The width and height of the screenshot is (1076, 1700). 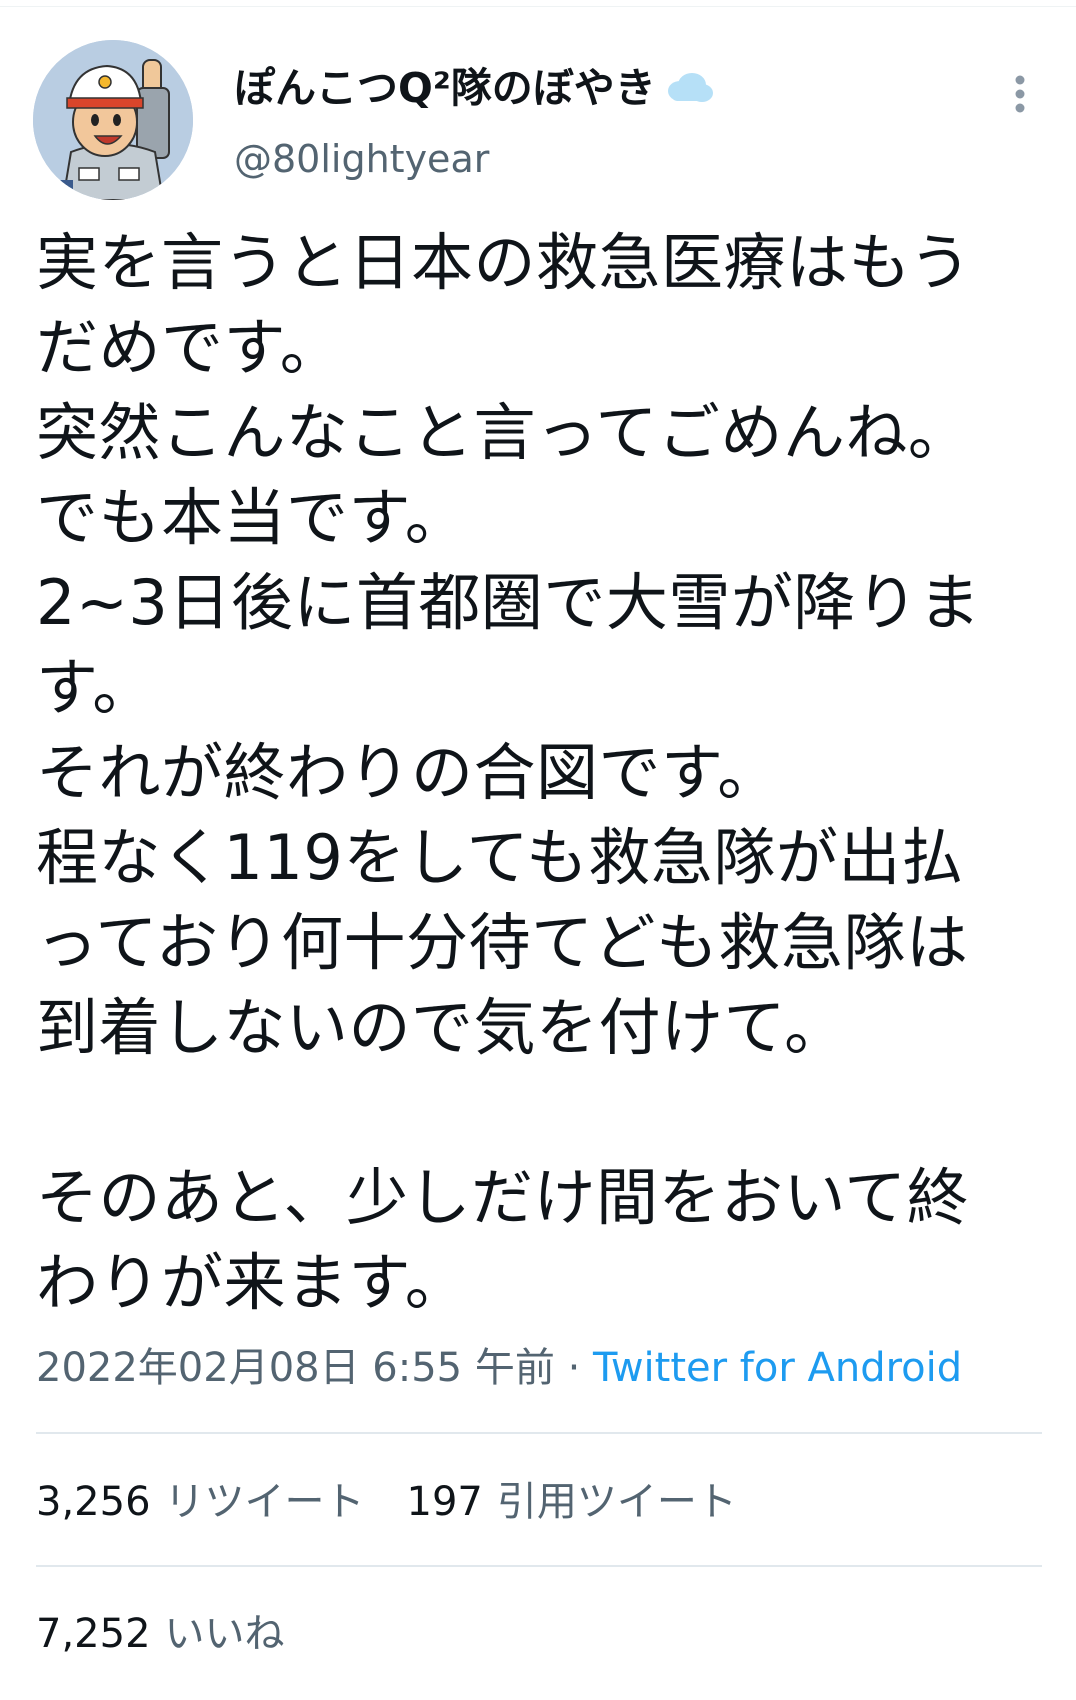 What do you see at coordinates (252, 1282) in the screenshot?
I see `tweet-line: わりが来ます。` at bounding box center [252, 1282].